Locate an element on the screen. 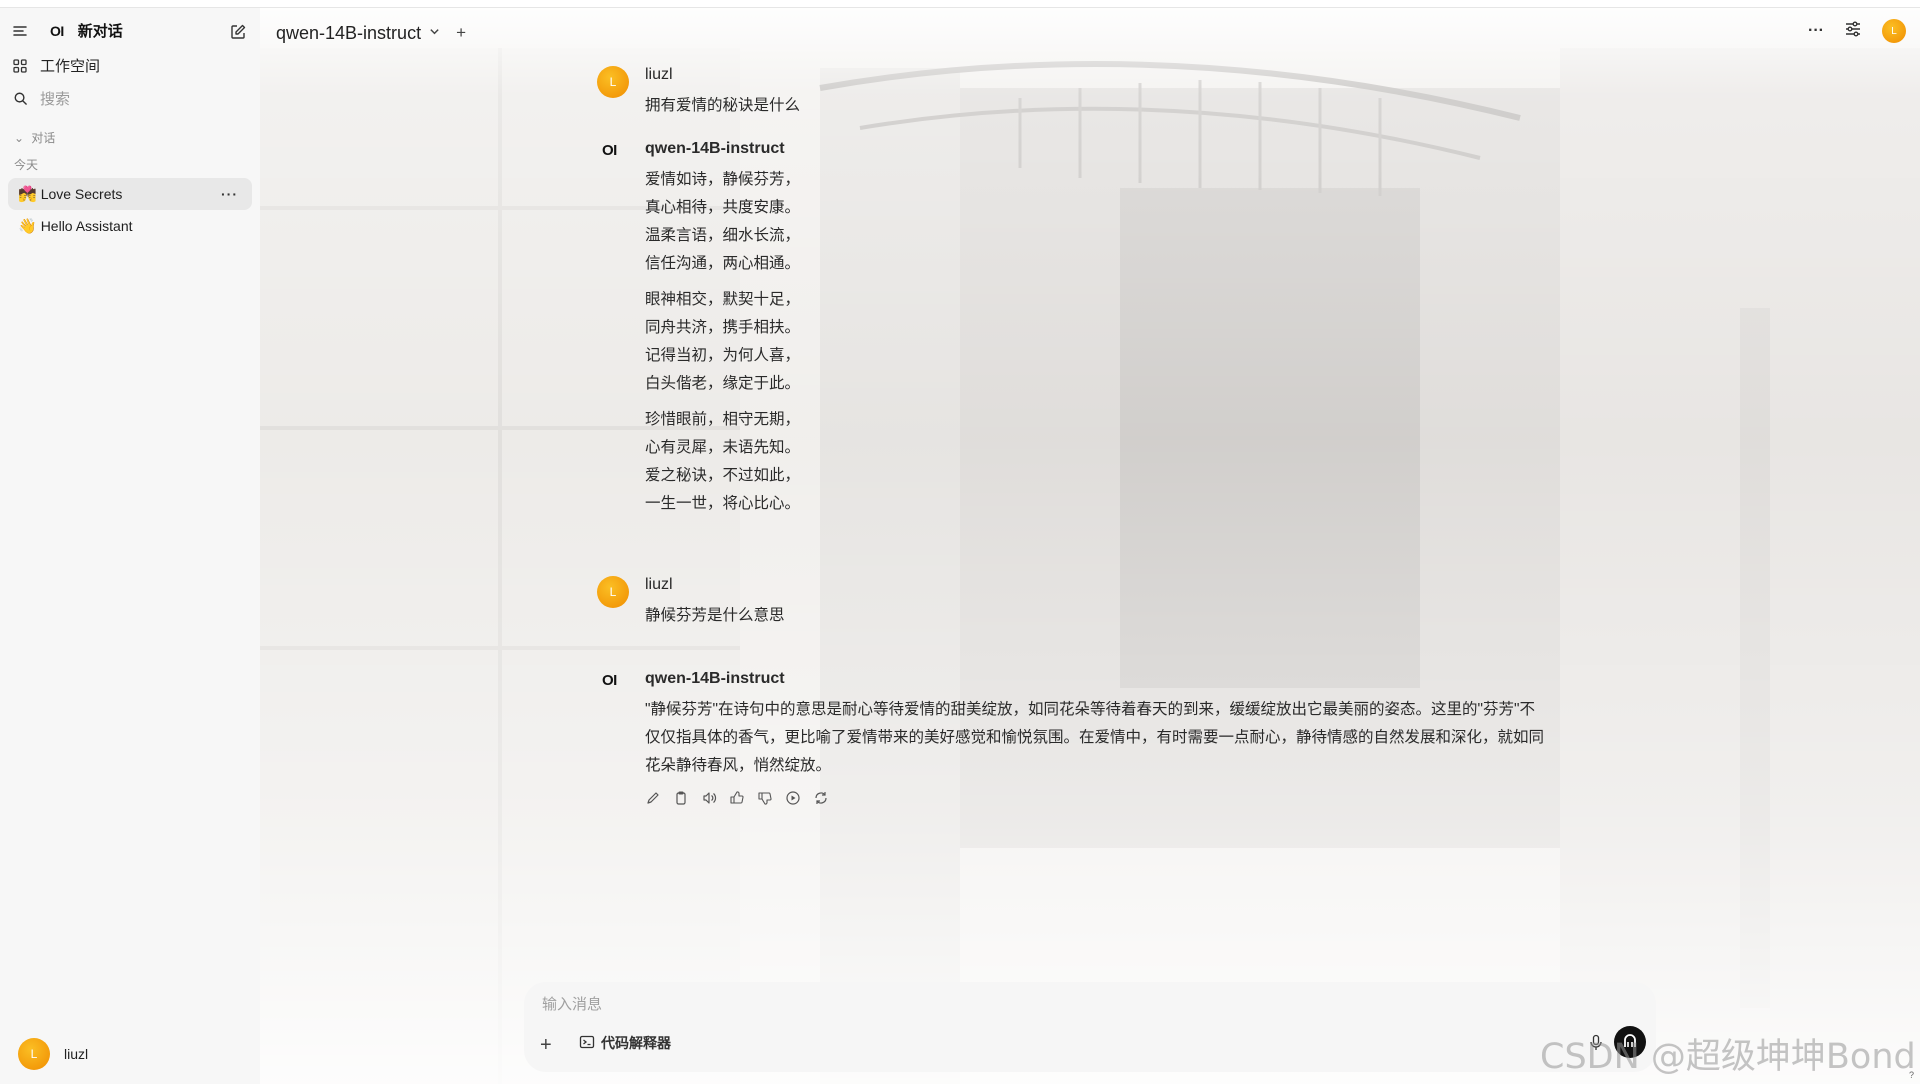 The width and height of the screenshot is (1920, 1084). terminal-icon is located at coordinates (587, 1043).